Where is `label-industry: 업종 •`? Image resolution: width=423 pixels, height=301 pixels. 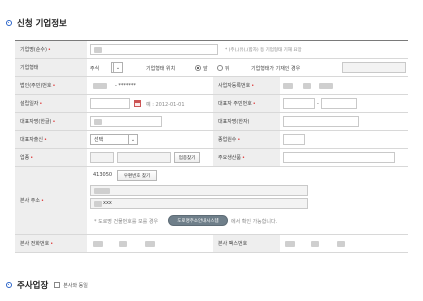
label-industry: 업종 • is located at coordinates (51, 157).